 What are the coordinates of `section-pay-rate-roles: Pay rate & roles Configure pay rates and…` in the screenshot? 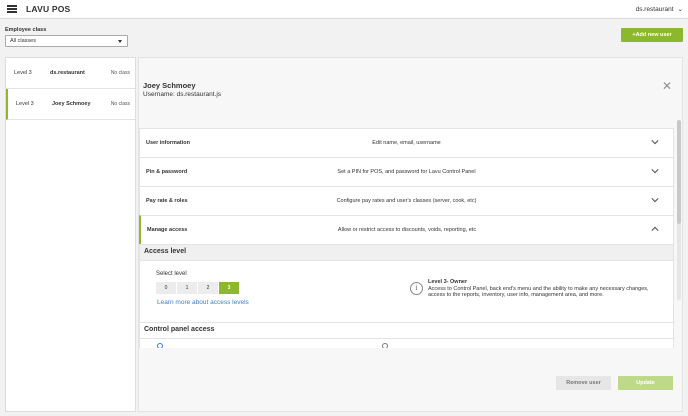 It's located at (406, 200).